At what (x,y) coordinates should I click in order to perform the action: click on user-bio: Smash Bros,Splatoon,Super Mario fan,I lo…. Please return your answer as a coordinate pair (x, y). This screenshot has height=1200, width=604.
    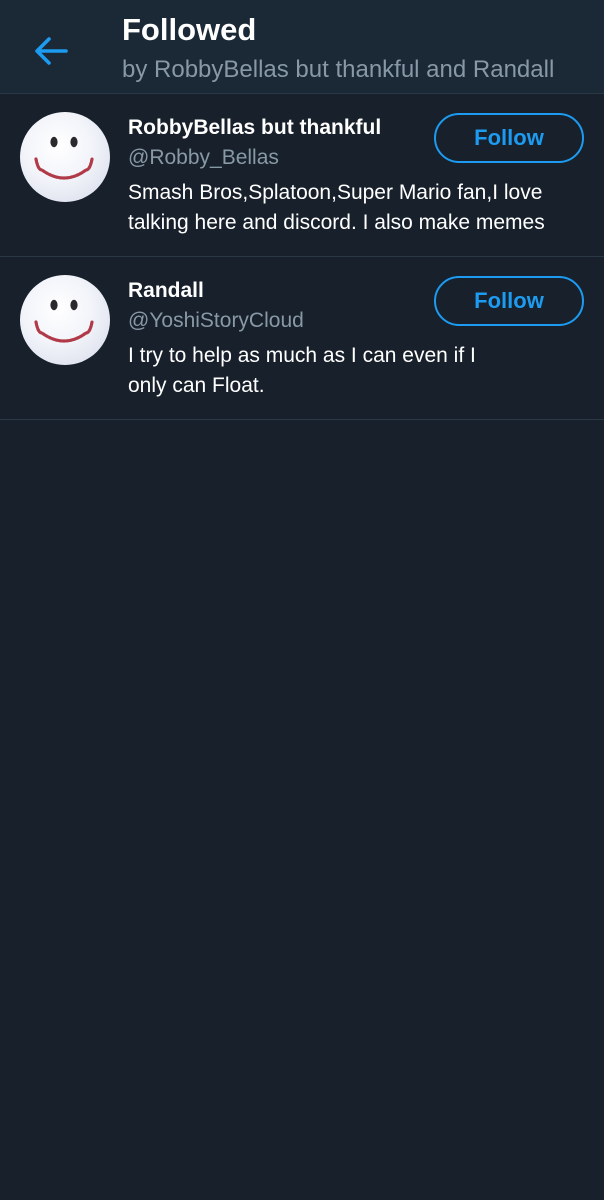
    Looking at the image, I should click on (336, 207).